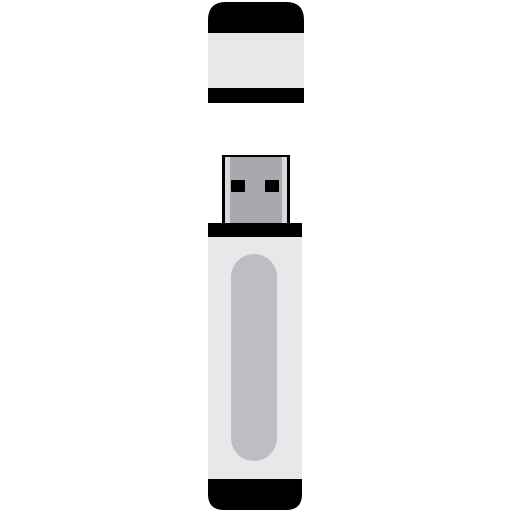 The width and height of the screenshot is (512, 512). What do you see at coordinates (256, 190) in the screenshot?
I see `usb-connector` at bounding box center [256, 190].